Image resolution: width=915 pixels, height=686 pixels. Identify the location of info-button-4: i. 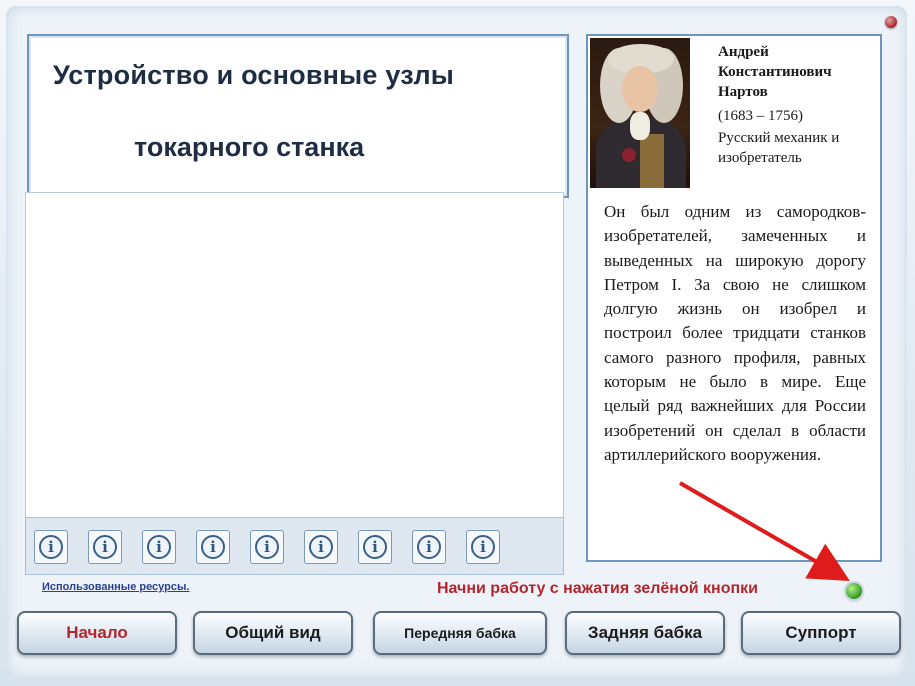
(213, 547).